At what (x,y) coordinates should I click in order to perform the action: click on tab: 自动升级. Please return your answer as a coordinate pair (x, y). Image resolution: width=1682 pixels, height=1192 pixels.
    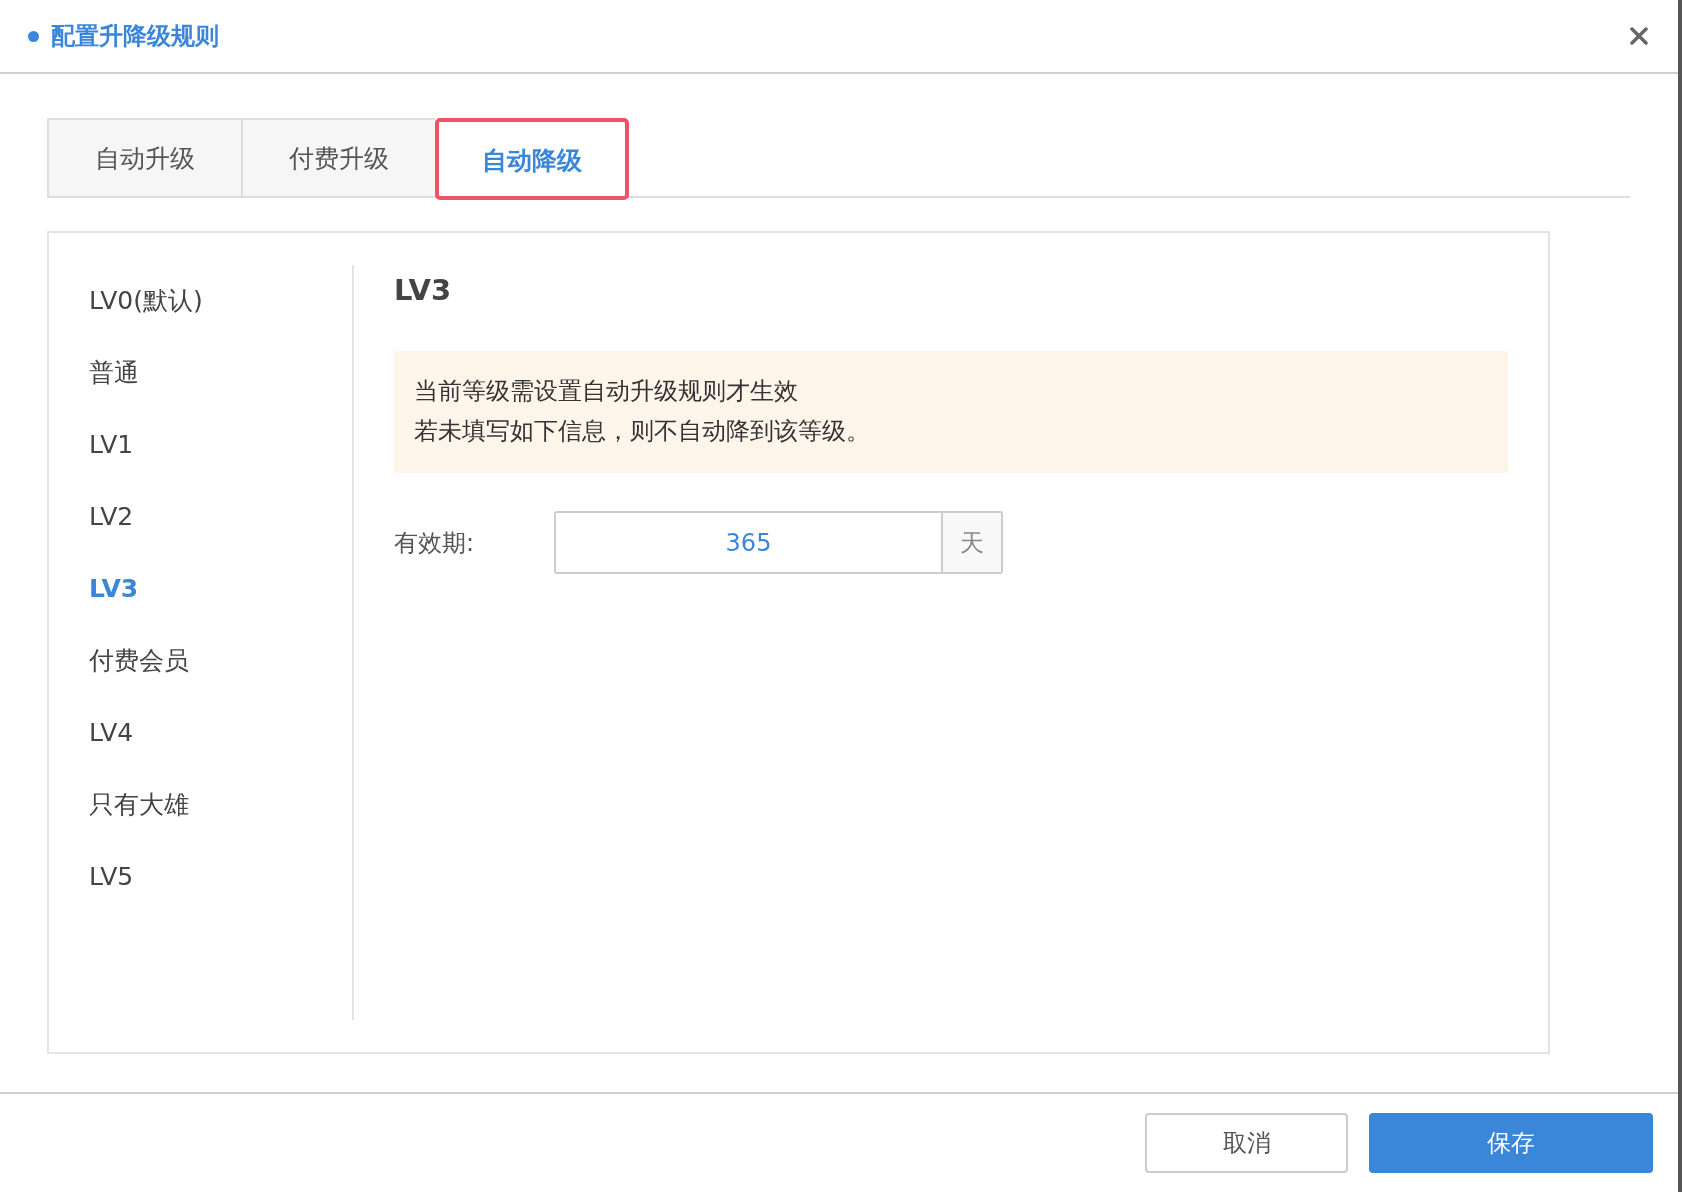
    Looking at the image, I should click on (144, 157).